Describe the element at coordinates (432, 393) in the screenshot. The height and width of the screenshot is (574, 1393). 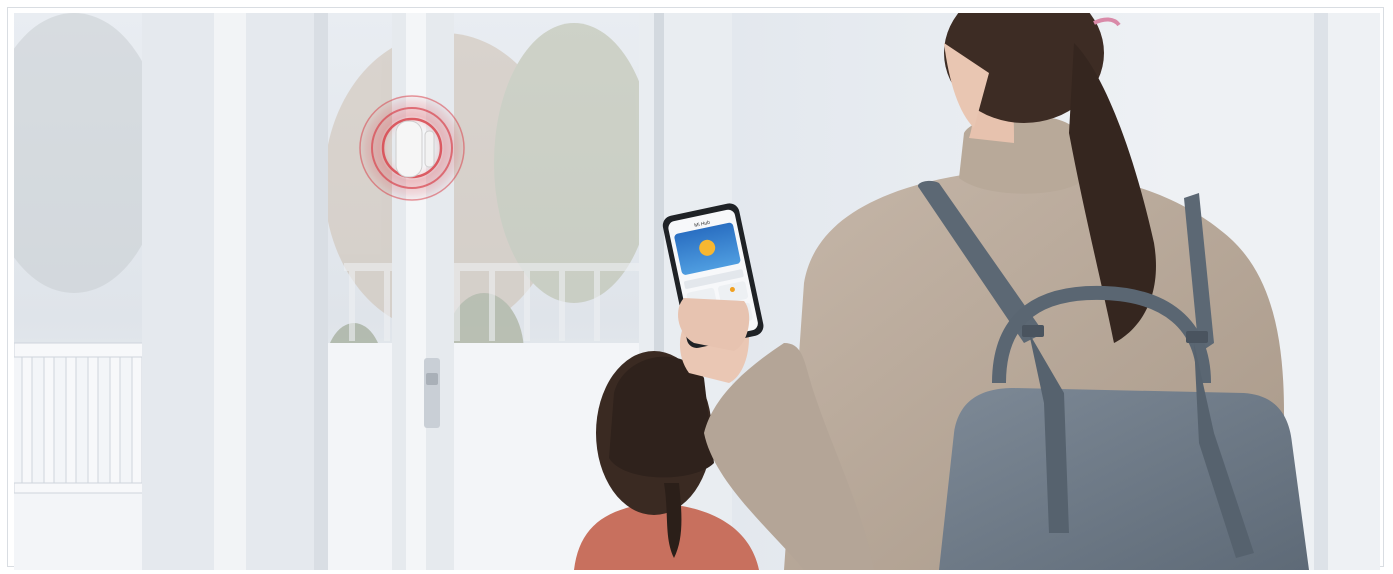
I see `door-handle` at that location.